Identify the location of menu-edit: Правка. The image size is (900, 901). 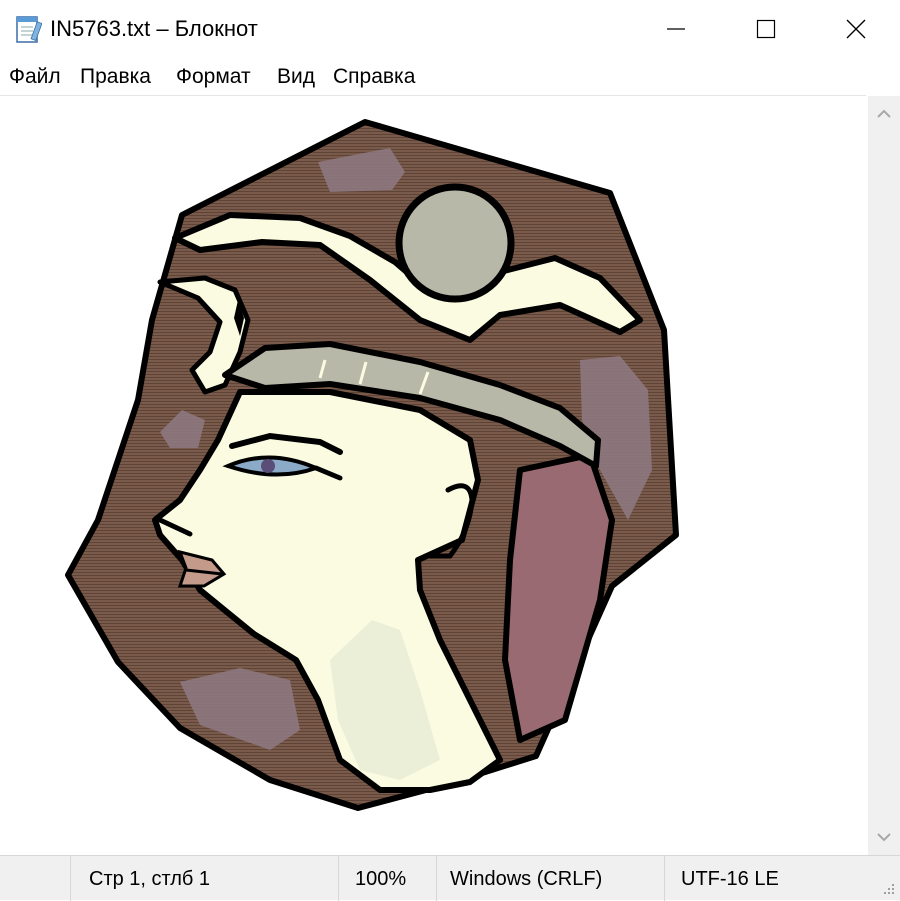
(115, 77).